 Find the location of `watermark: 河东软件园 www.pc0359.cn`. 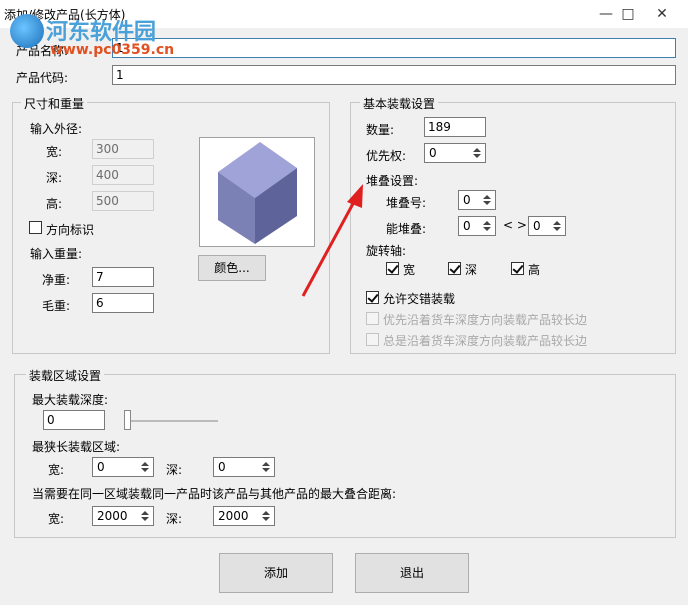

watermark: 河东软件园 www.pc0359.cn is located at coordinates (105, 37).